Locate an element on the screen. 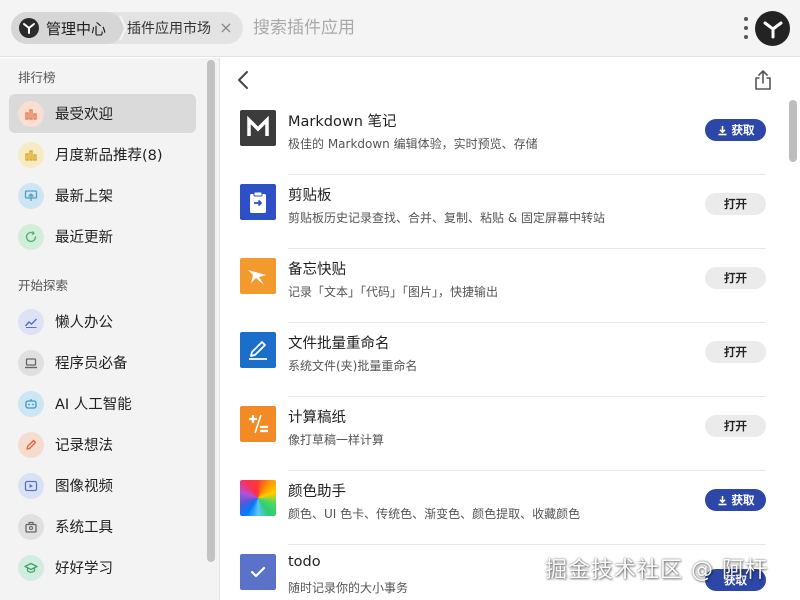 The height and width of the screenshot is (600, 800). app-name: Markdown 笔记 is located at coordinates (342, 122).